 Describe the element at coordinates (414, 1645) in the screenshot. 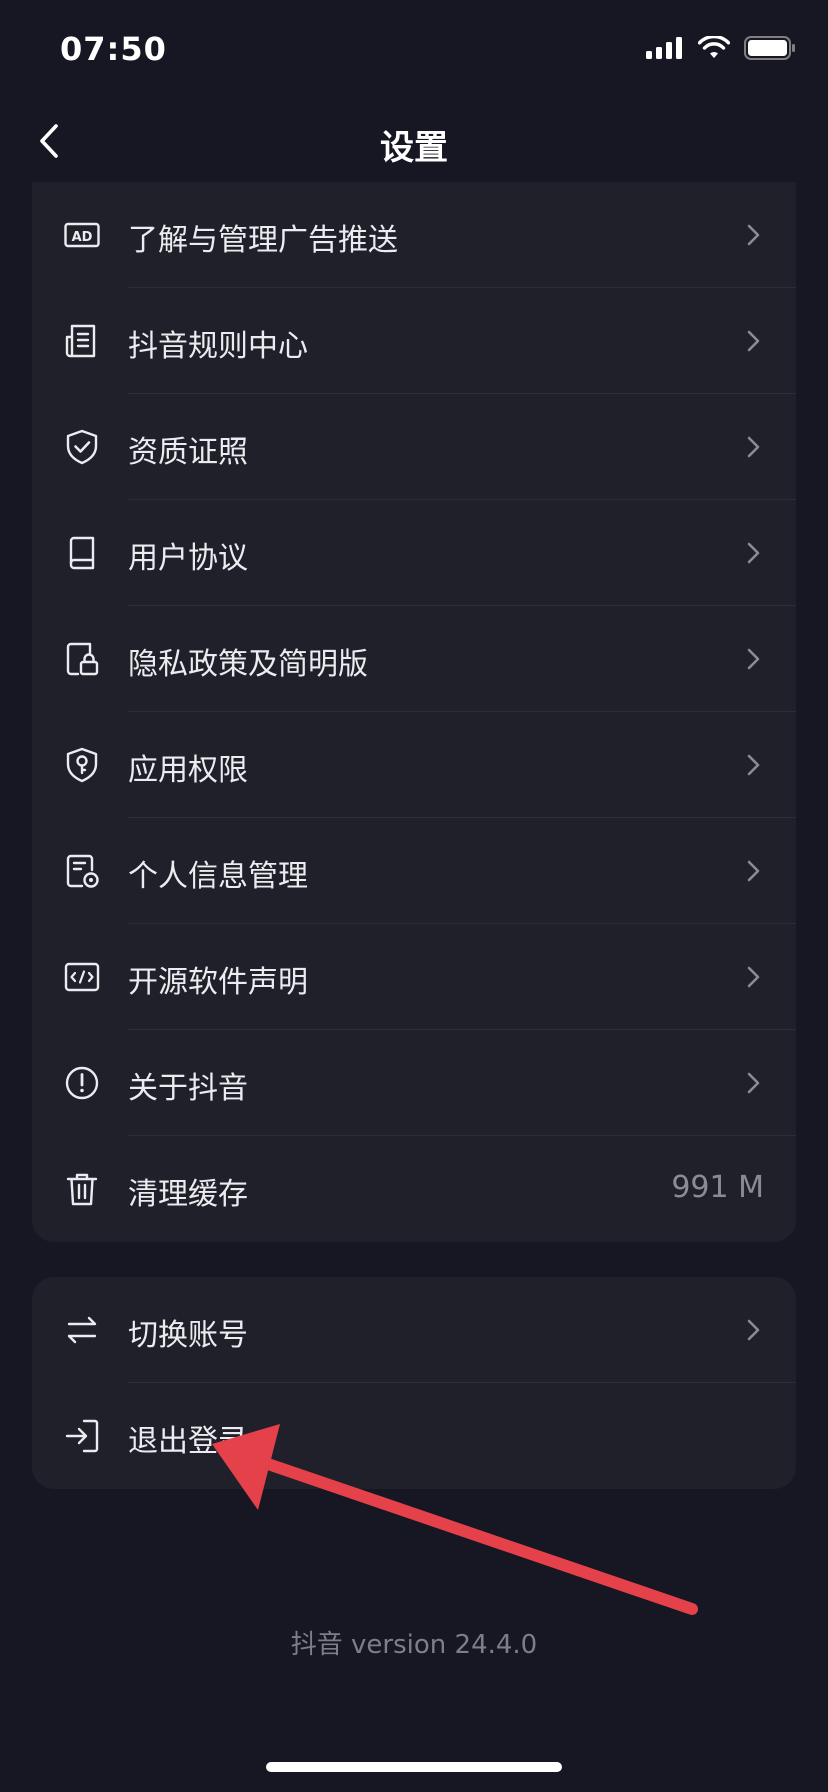

I see `app-version-text: 抖音 version 24.4.0` at that location.